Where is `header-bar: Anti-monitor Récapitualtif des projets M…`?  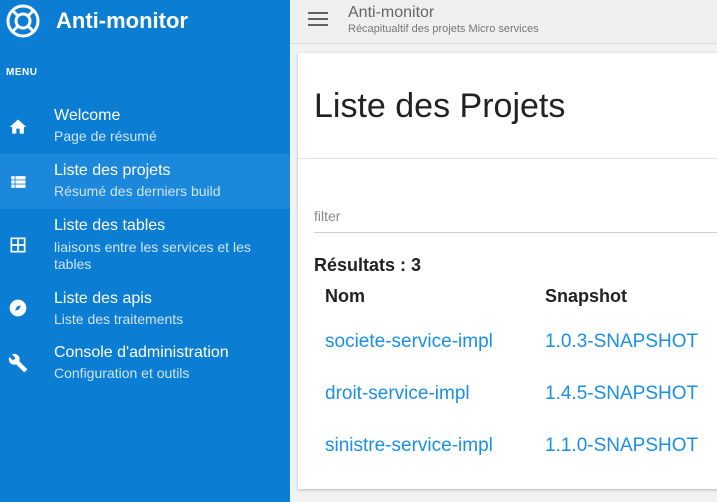 header-bar: Anti-monitor Récapitualtif des projets M… is located at coordinates (503, 22).